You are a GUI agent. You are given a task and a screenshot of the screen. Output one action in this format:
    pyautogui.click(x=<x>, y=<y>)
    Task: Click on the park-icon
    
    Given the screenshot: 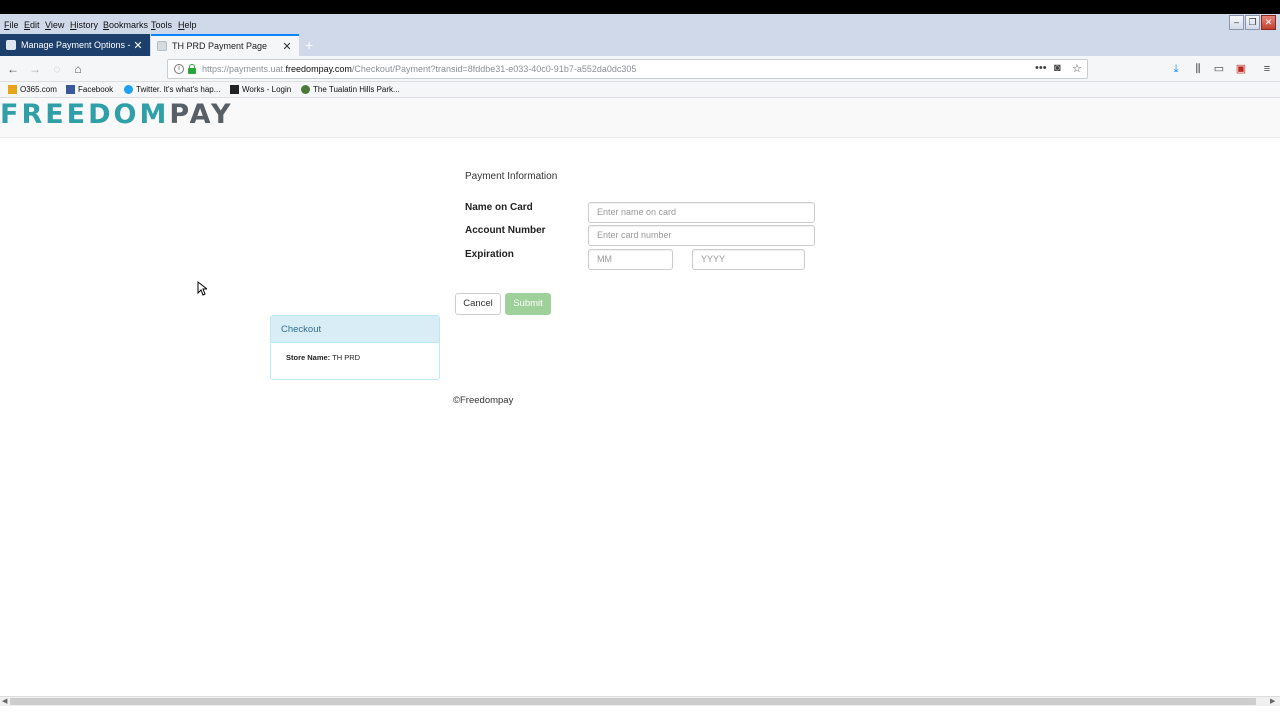 What is the action you would take?
    pyautogui.click(x=305, y=89)
    